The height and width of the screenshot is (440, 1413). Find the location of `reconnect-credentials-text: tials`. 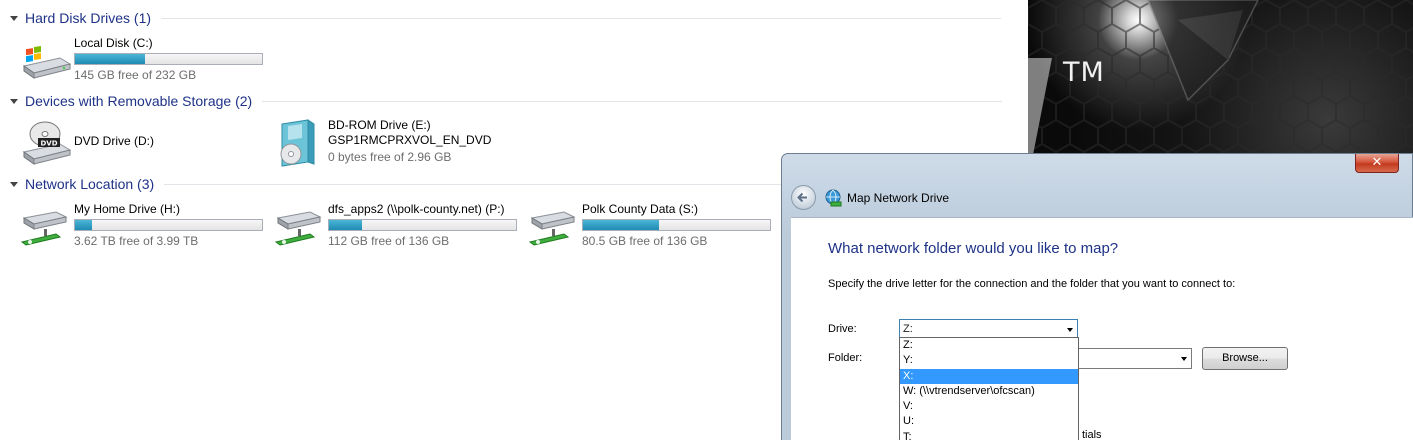

reconnect-credentials-text: tials is located at coordinates (1092, 434).